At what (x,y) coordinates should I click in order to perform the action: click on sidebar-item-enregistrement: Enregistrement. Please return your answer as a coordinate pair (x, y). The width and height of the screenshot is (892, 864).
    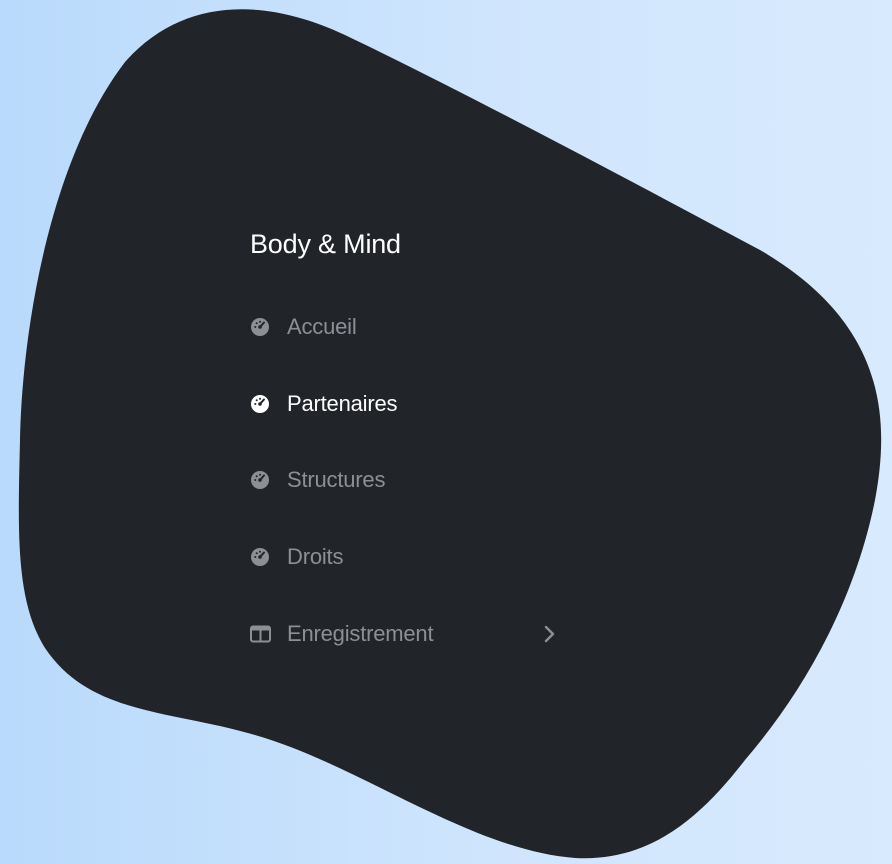
    Looking at the image, I should click on (410, 634).